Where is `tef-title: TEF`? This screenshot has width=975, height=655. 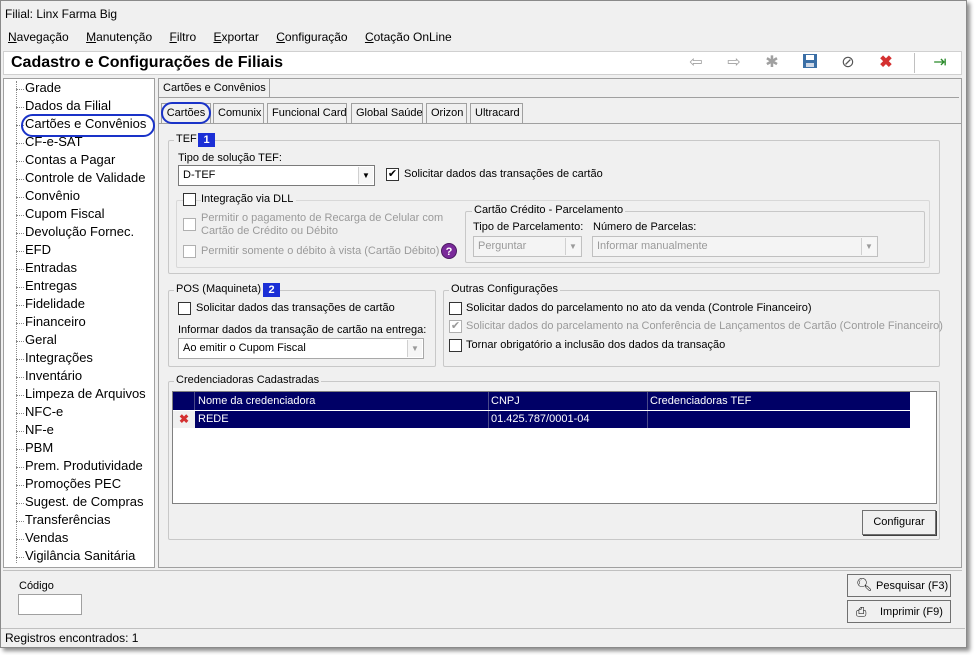 tef-title: TEF is located at coordinates (186, 139).